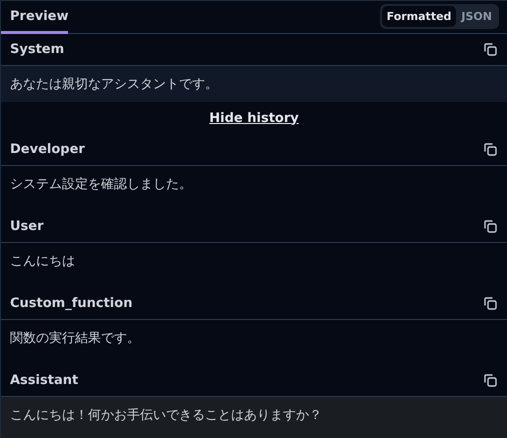  Describe the element at coordinates (101, 185) in the screenshot. I see `message-body: システム設定を確認しました。` at that location.